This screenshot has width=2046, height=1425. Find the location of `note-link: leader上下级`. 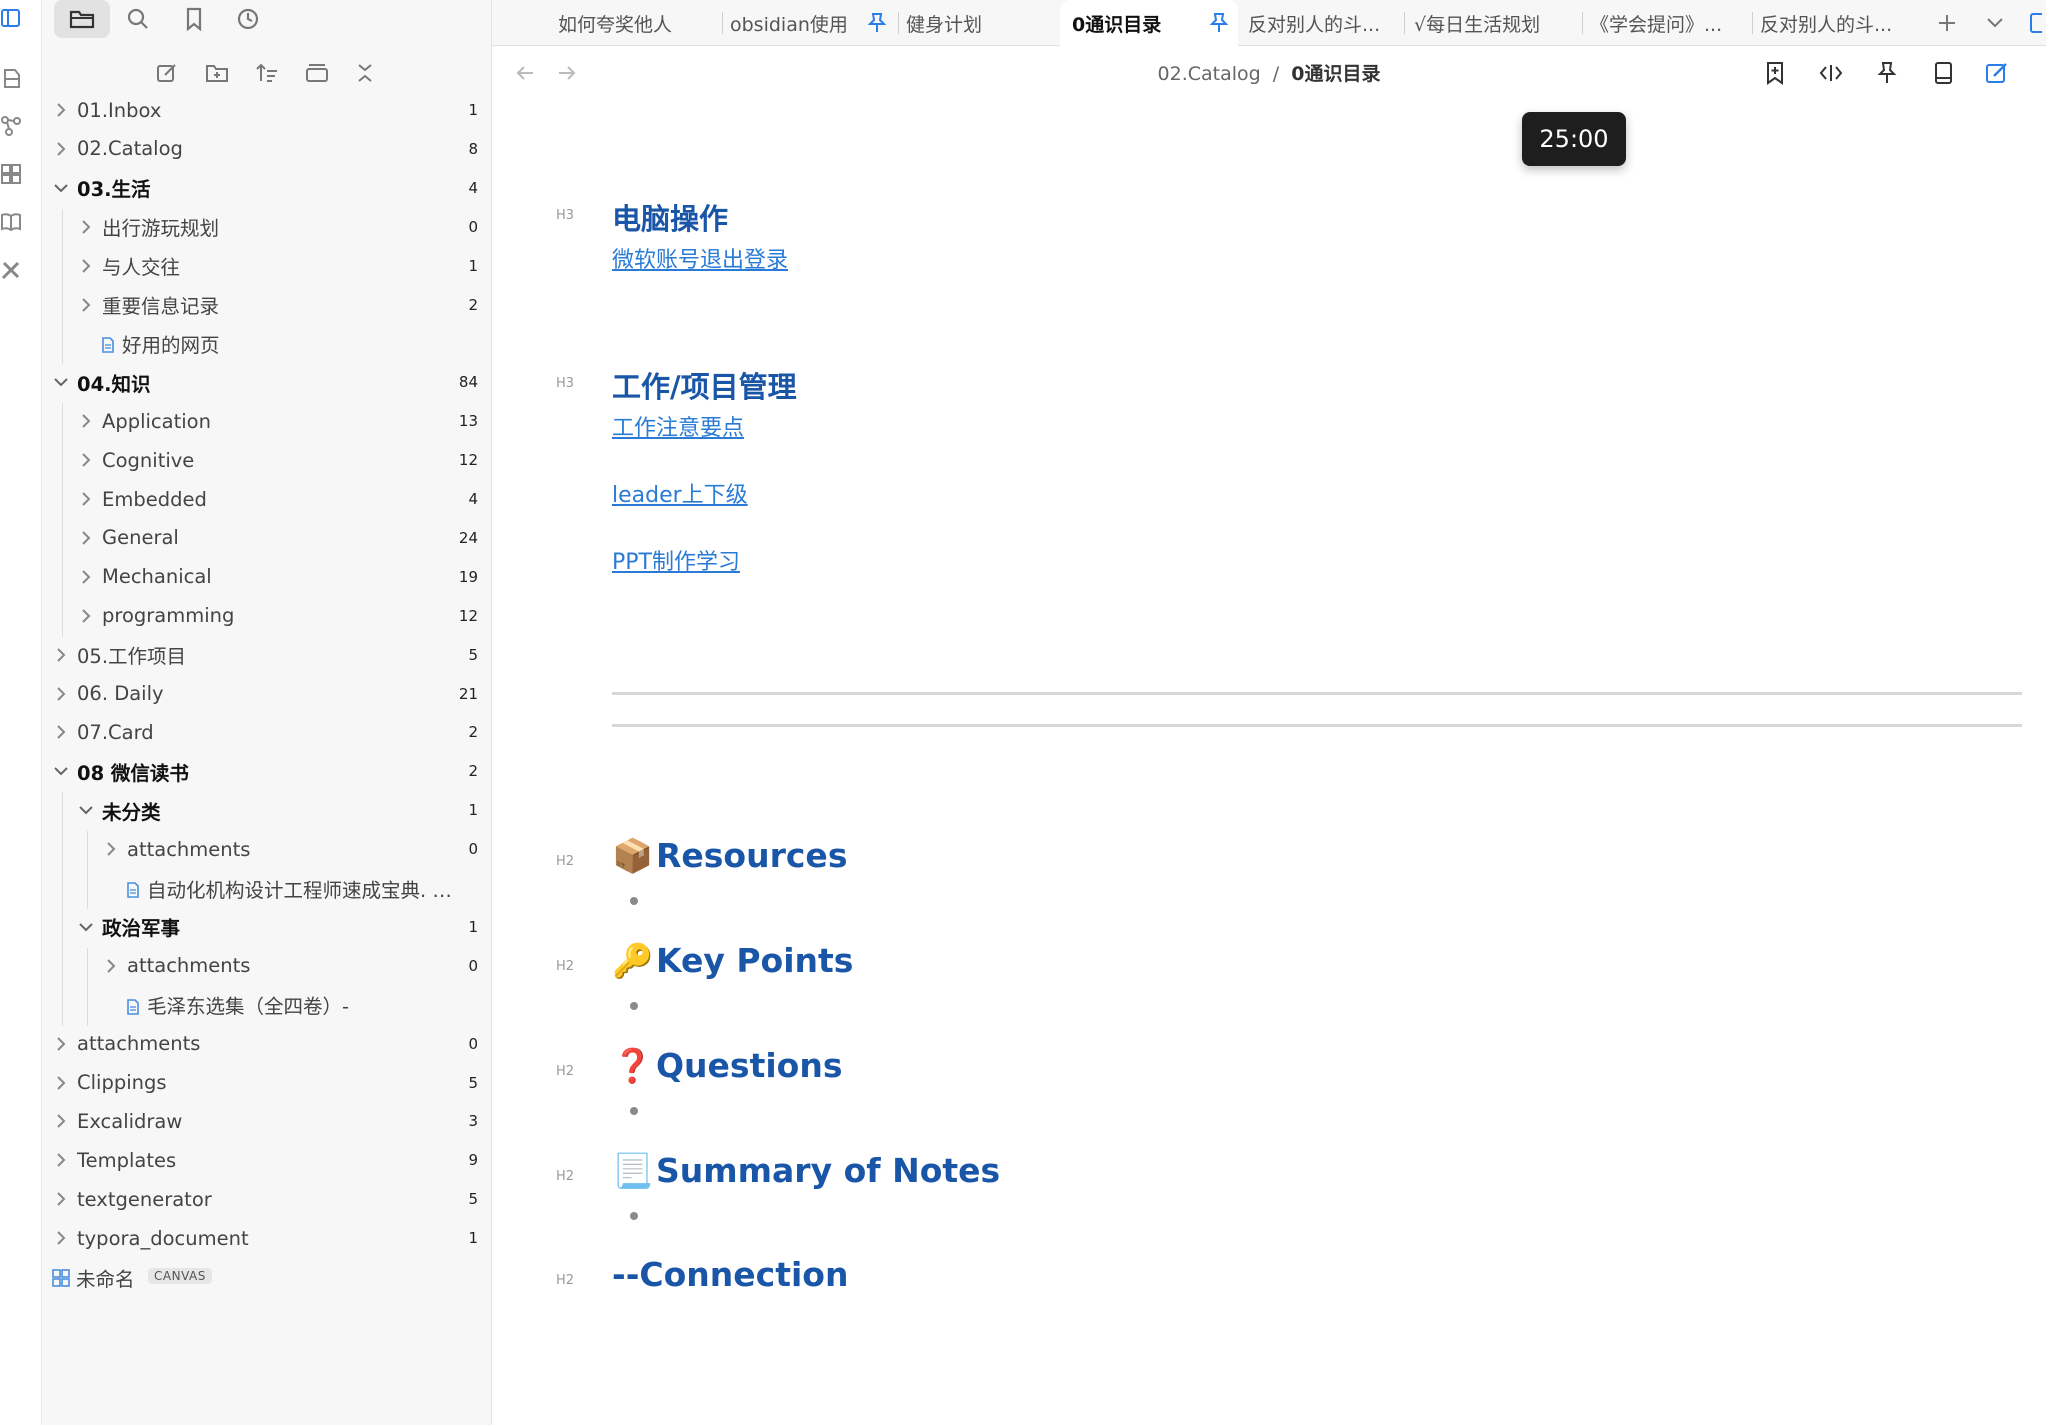

note-link: leader上下级 is located at coordinates (680, 493).